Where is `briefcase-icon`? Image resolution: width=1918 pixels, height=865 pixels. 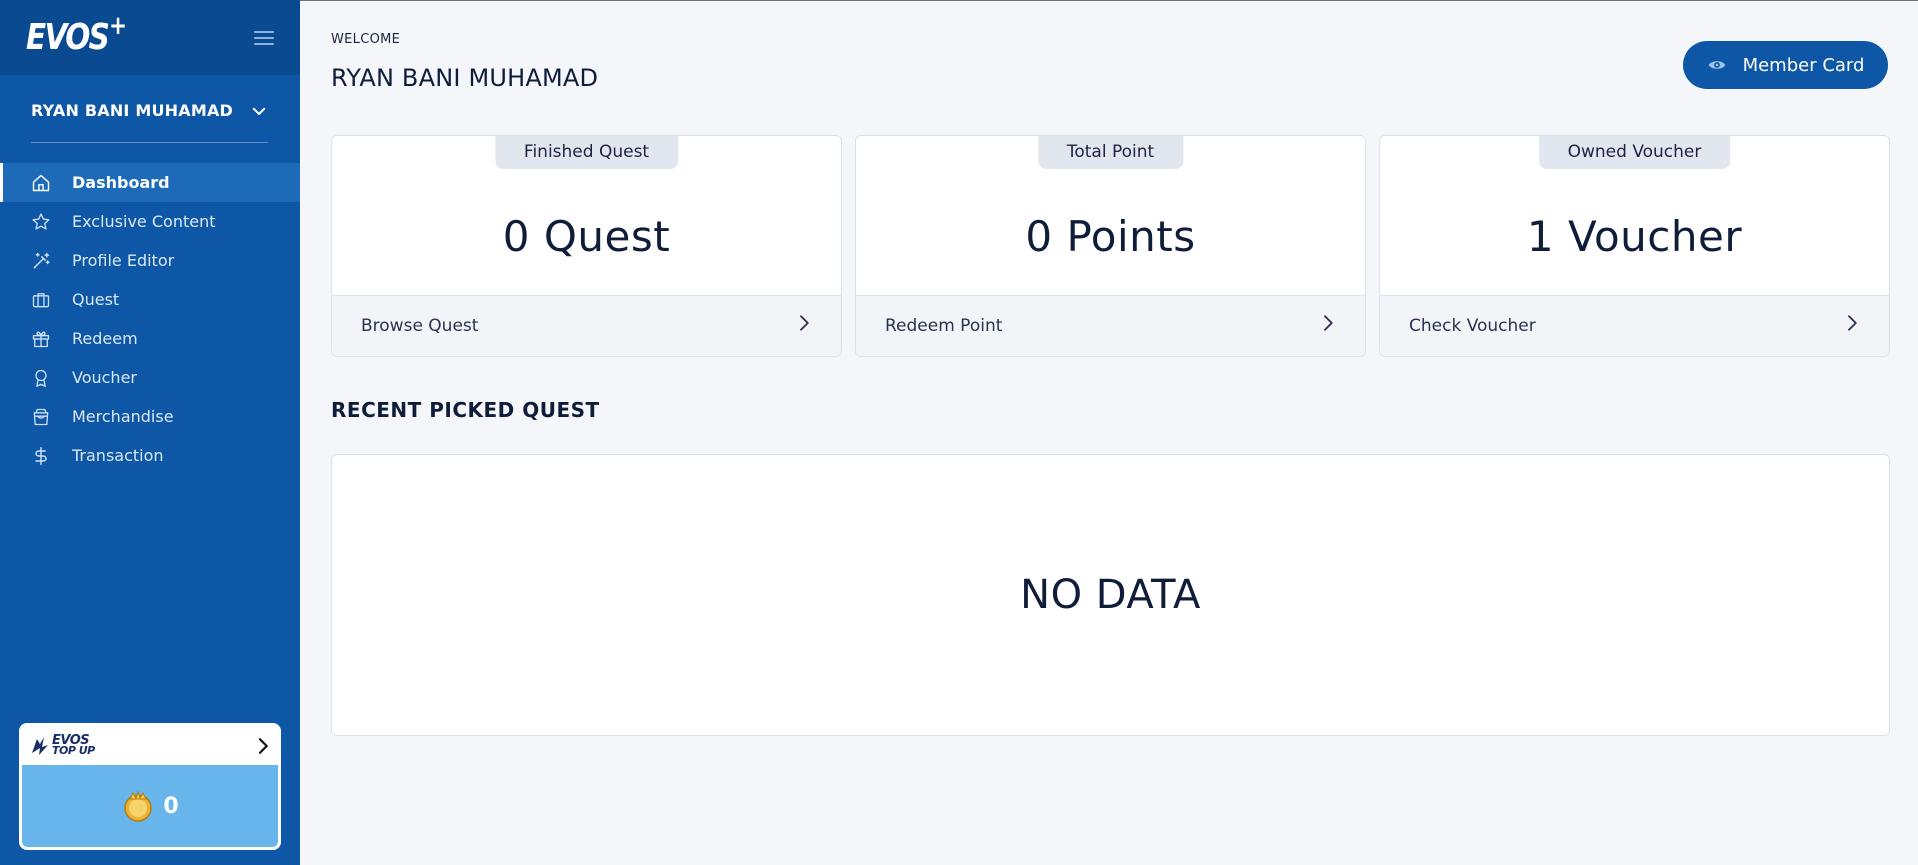 briefcase-icon is located at coordinates (41, 300).